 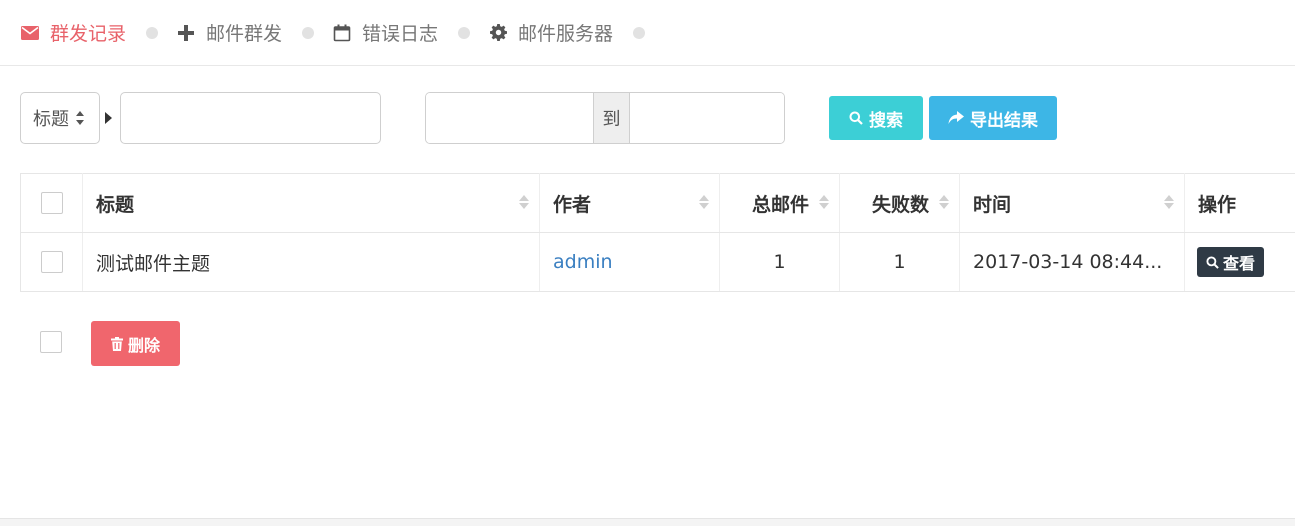 I want to click on table-row: 测试邮件主题 admin 1 1 2017-03-14 08:44... 查看, so click(x=657, y=262).